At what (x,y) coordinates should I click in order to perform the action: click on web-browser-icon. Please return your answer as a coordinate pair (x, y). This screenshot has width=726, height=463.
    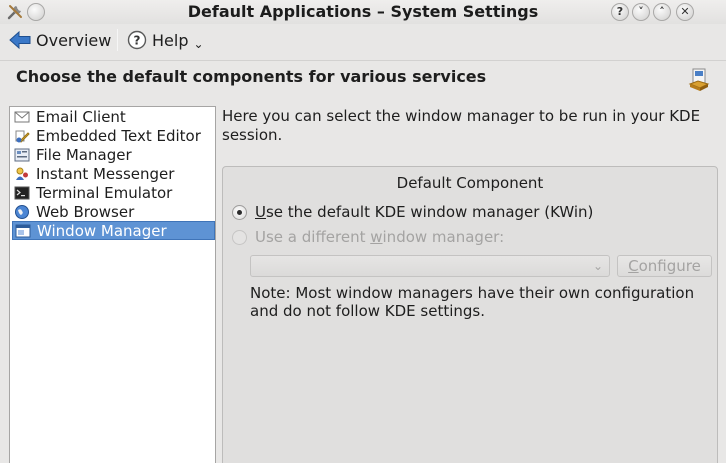
    Looking at the image, I should click on (22, 211).